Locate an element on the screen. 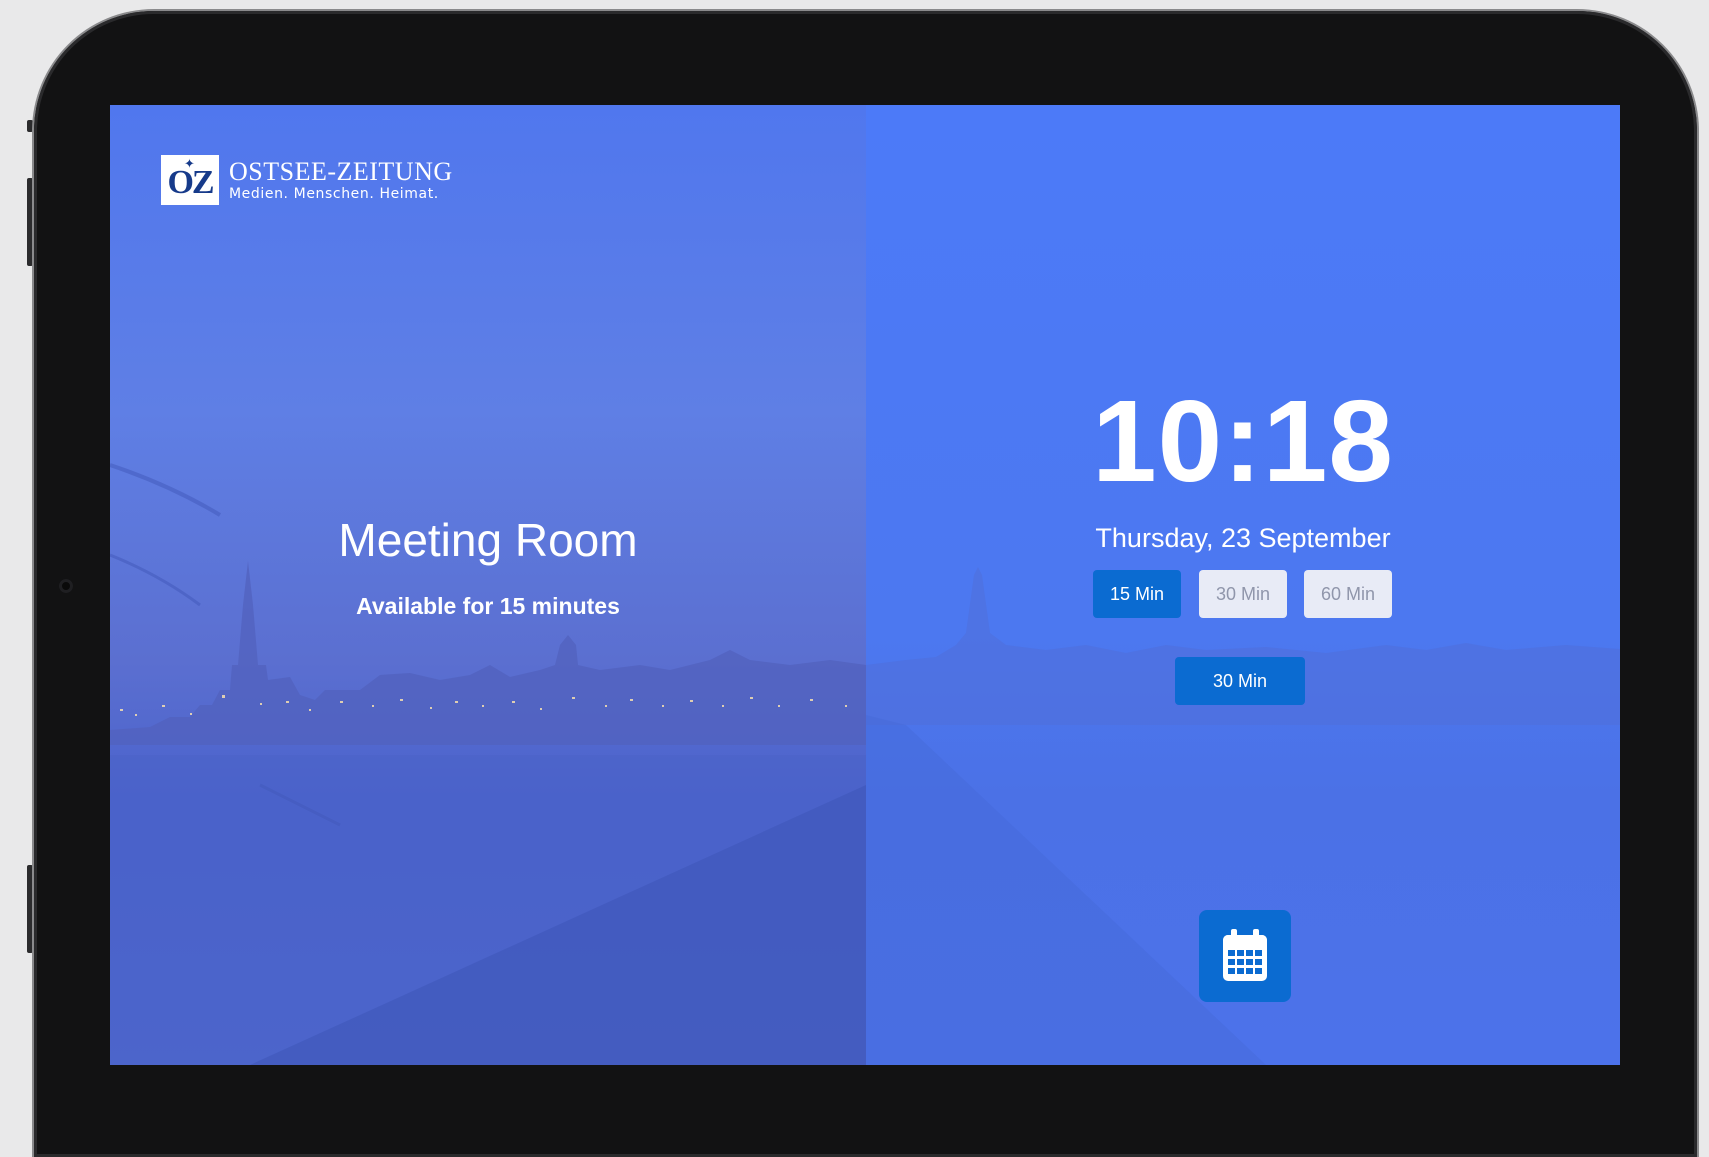 The height and width of the screenshot is (1157, 1709). duration-30-button: 30 Min is located at coordinates (1243, 594).